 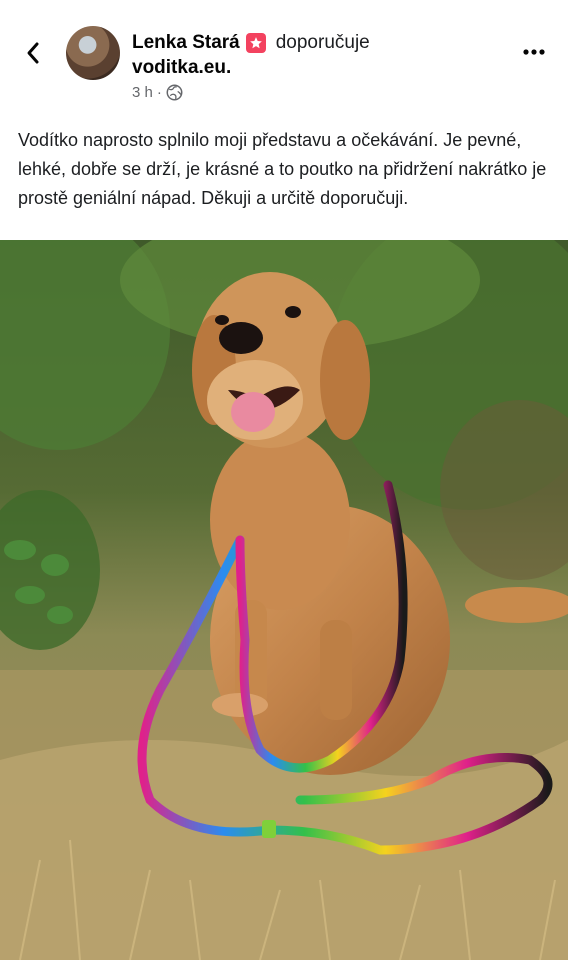 What do you see at coordinates (255, 43) in the screenshot?
I see `recommend-star-icon` at bounding box center [255, 43].